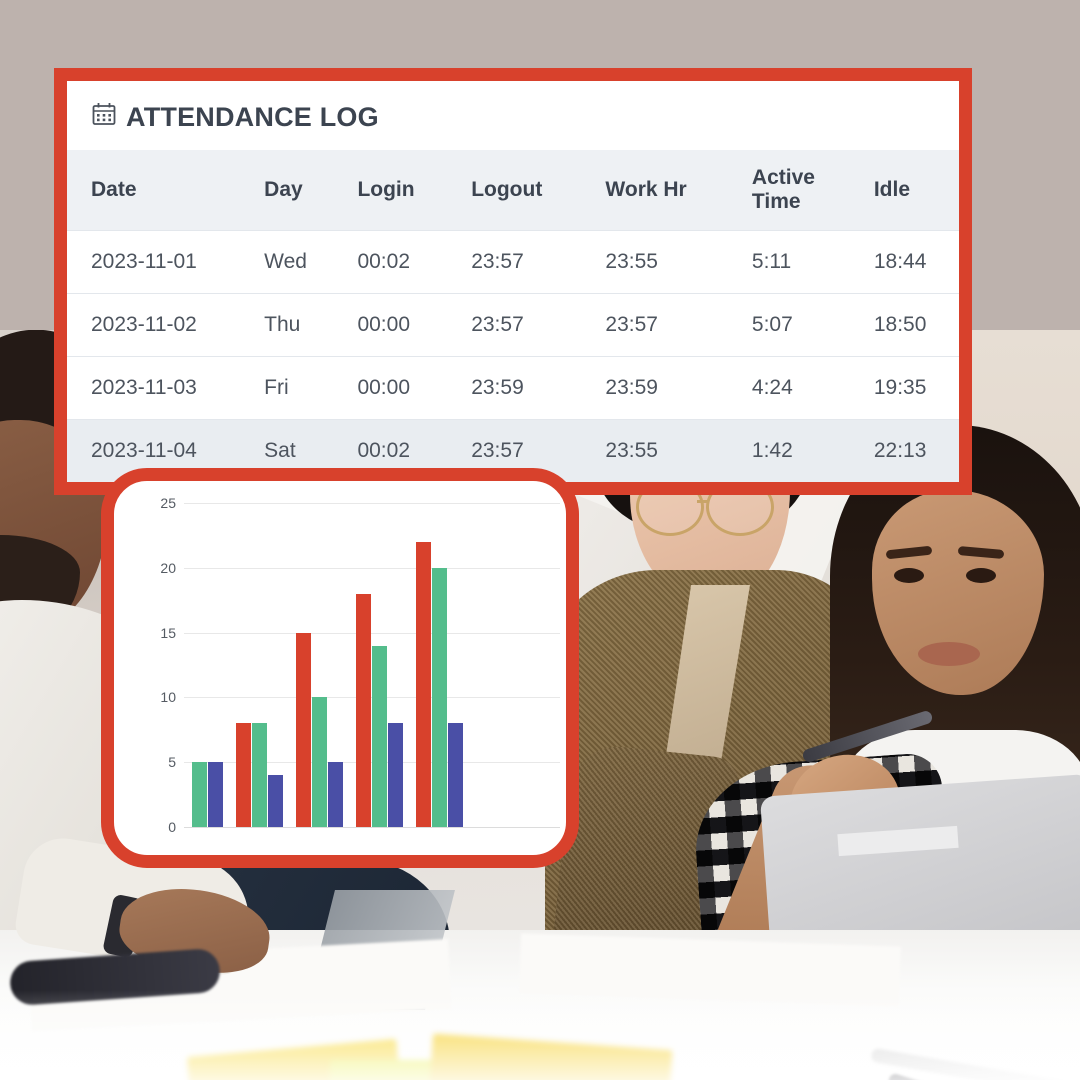 The image size is (1080, 1080). Describe the element at coordinates (414, 190) in the screenshot. I see `column-header-login: Login` at that location.